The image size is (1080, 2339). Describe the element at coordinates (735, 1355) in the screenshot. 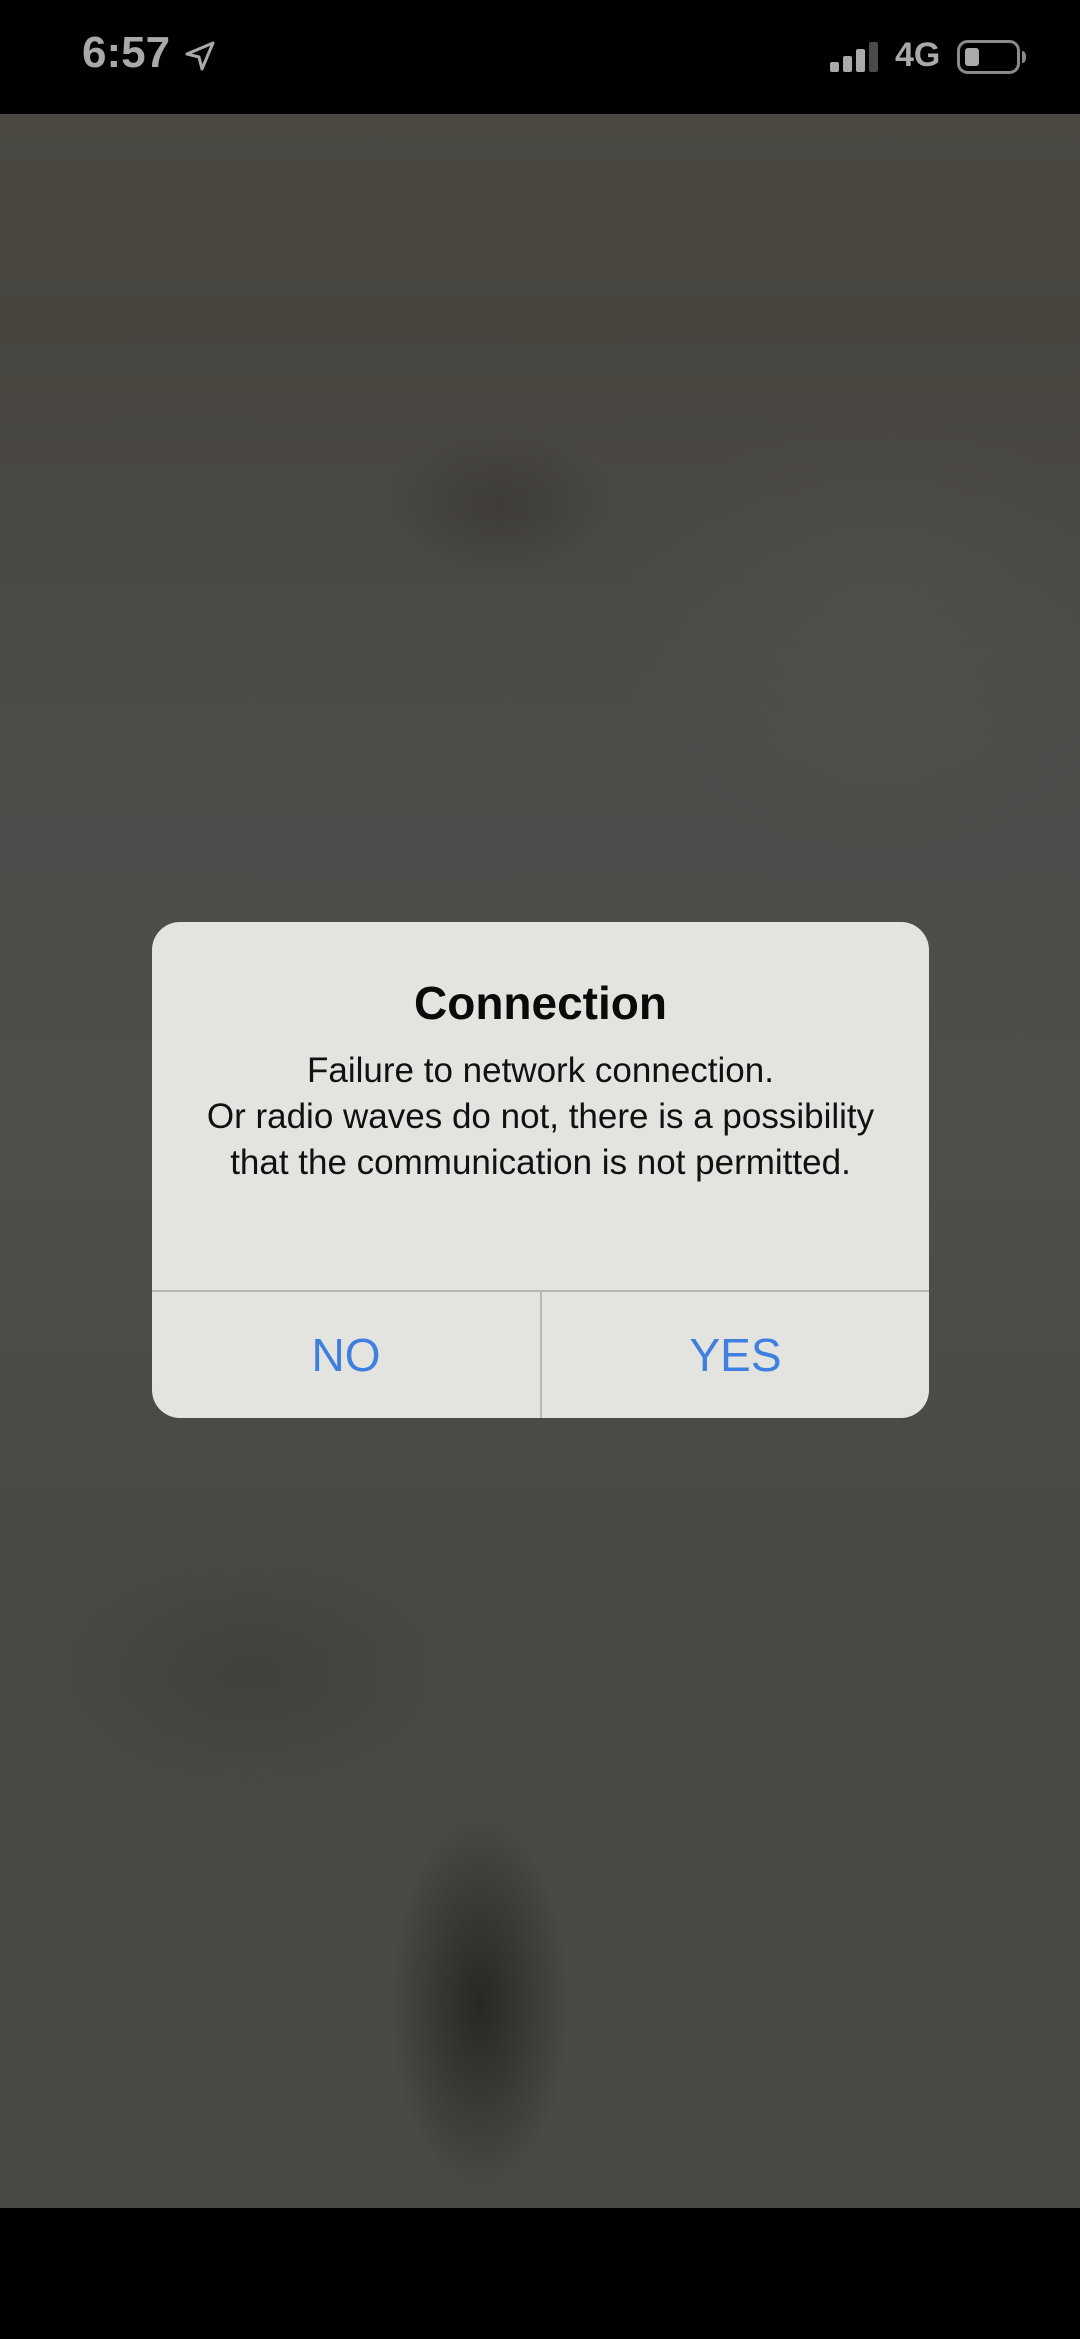

I see `yes-button: YES` at that location.